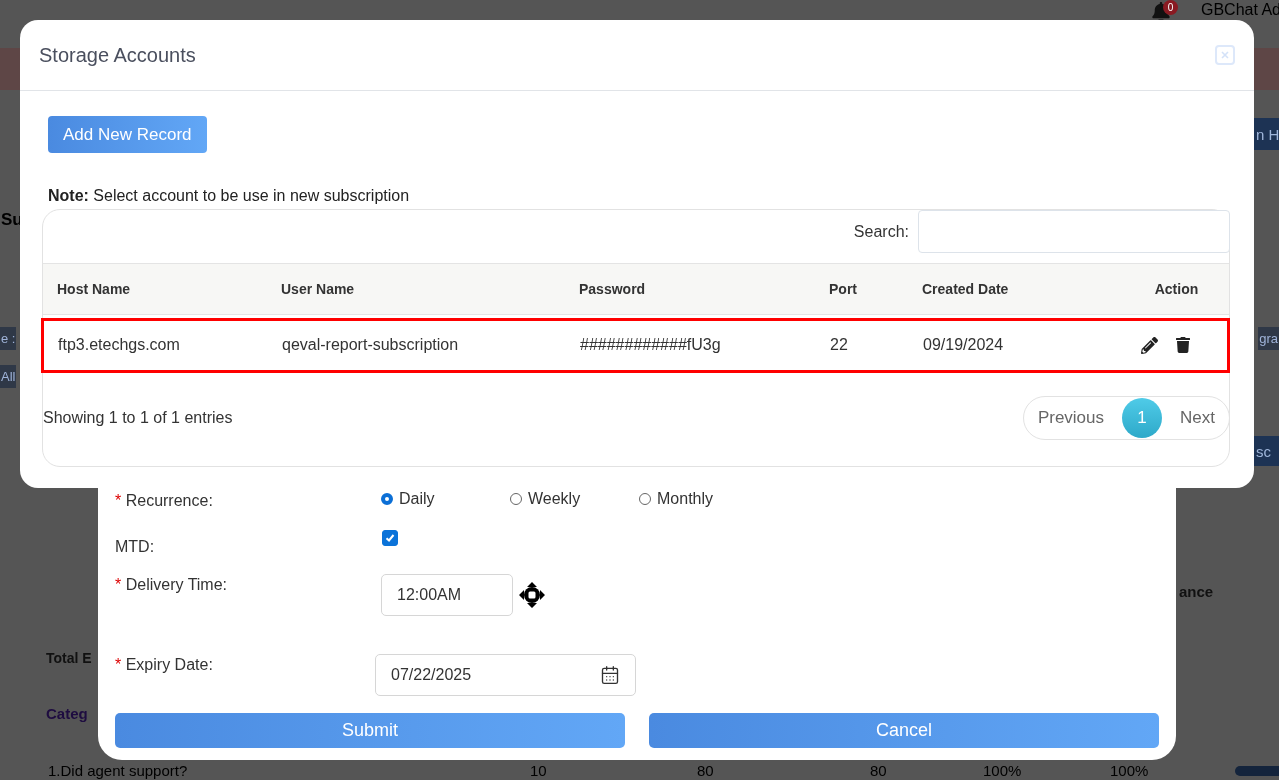  Describe the element at coordinates (118, 770) in the screenshot. I see `table-cell-text: 1.Did agent support?` at that location.